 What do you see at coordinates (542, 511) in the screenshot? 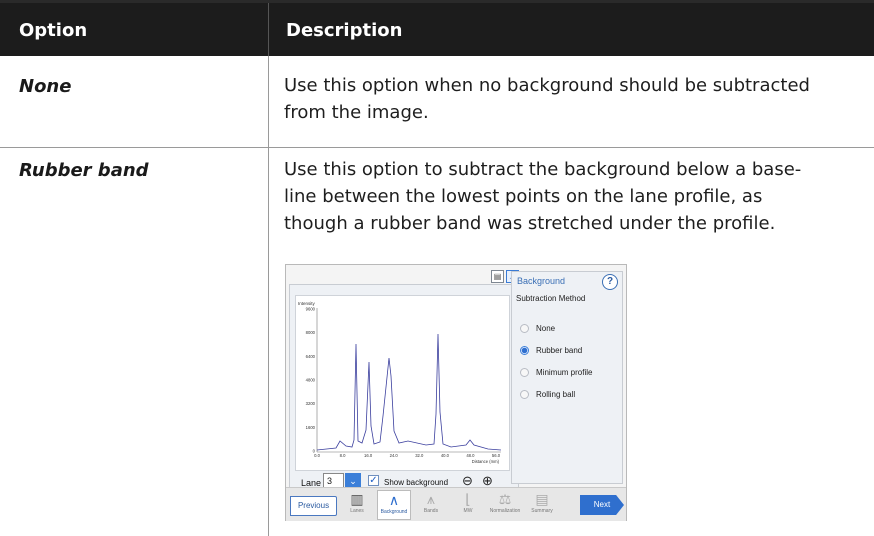
I see `step-label: Summary` at bounding box center [542, 511].